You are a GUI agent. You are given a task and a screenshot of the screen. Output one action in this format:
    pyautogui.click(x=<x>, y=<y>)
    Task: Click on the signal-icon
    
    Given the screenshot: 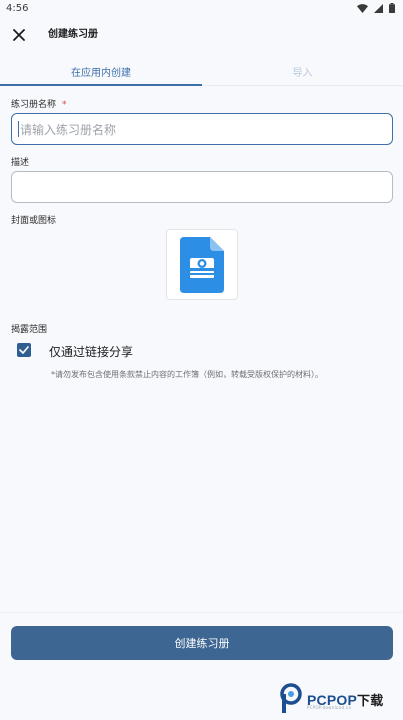 What is the action you would take?
    pyautogui.click(x=378, y=8)
    